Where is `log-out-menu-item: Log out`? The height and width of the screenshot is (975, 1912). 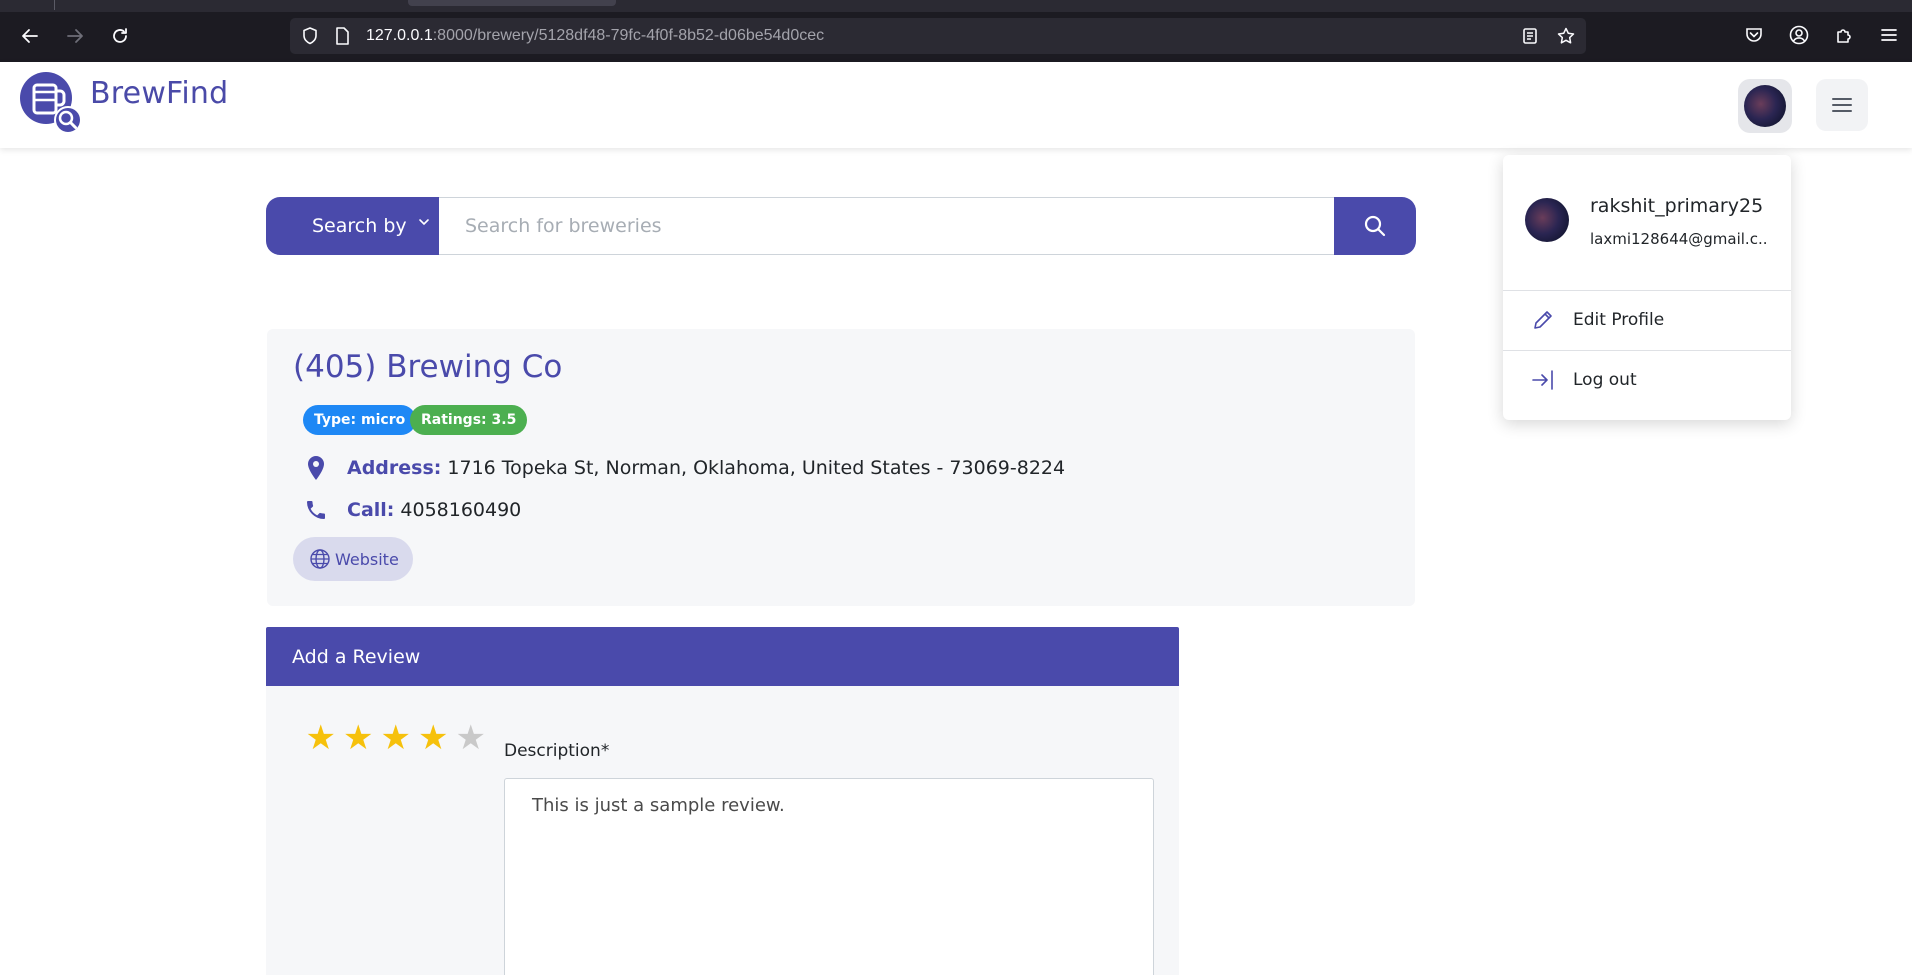
log-out-menu-item: Log out is located at coordinates (1584, 380).